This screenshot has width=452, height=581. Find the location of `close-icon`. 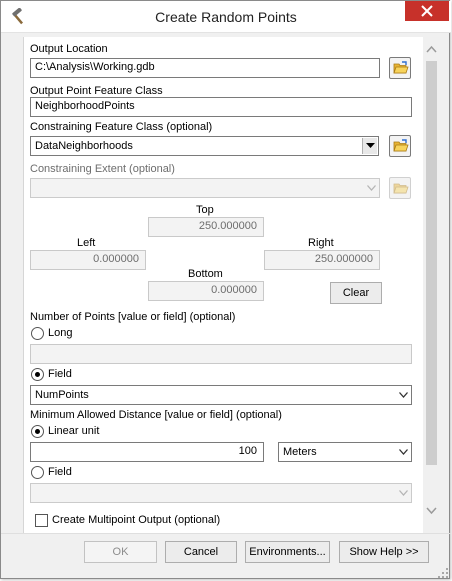

close-icon is located at coordinates (427, 11).